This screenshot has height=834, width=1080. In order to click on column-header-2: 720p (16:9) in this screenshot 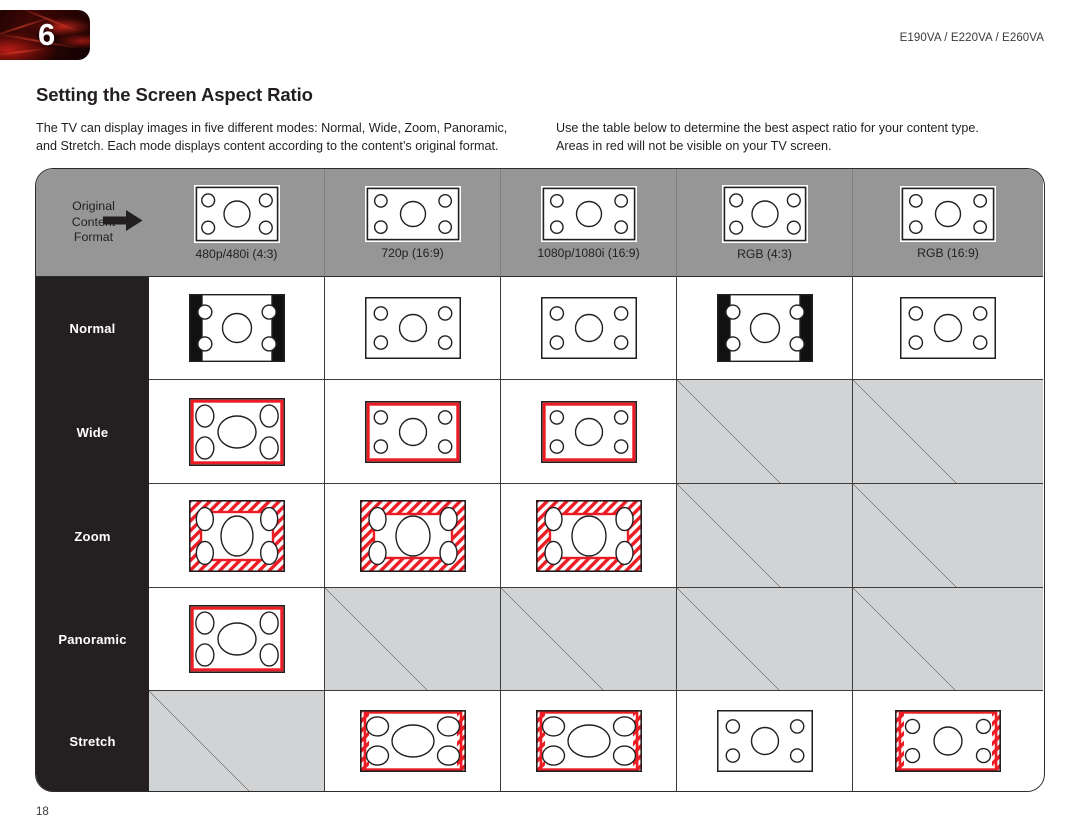, I will do `click(413, 223)`.